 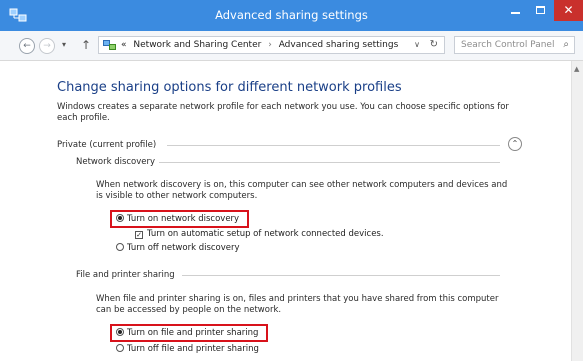 What do you see at coordinates (86, 45) in the screenshot?
I see `up-button: ↑` at bounding box center [86, 45].